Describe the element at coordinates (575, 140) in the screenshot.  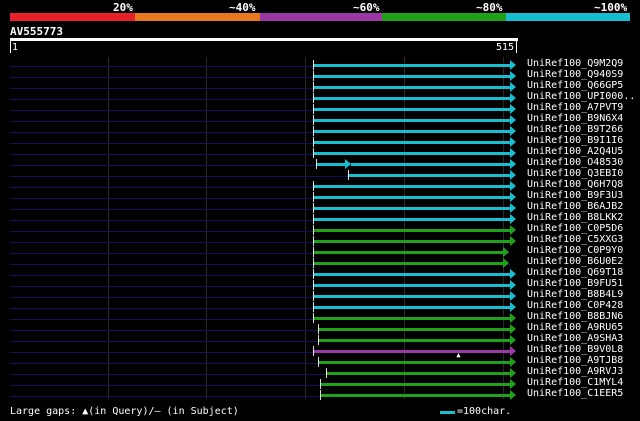
I see `hit-label: UniRef100_B9I1I6` at that location.